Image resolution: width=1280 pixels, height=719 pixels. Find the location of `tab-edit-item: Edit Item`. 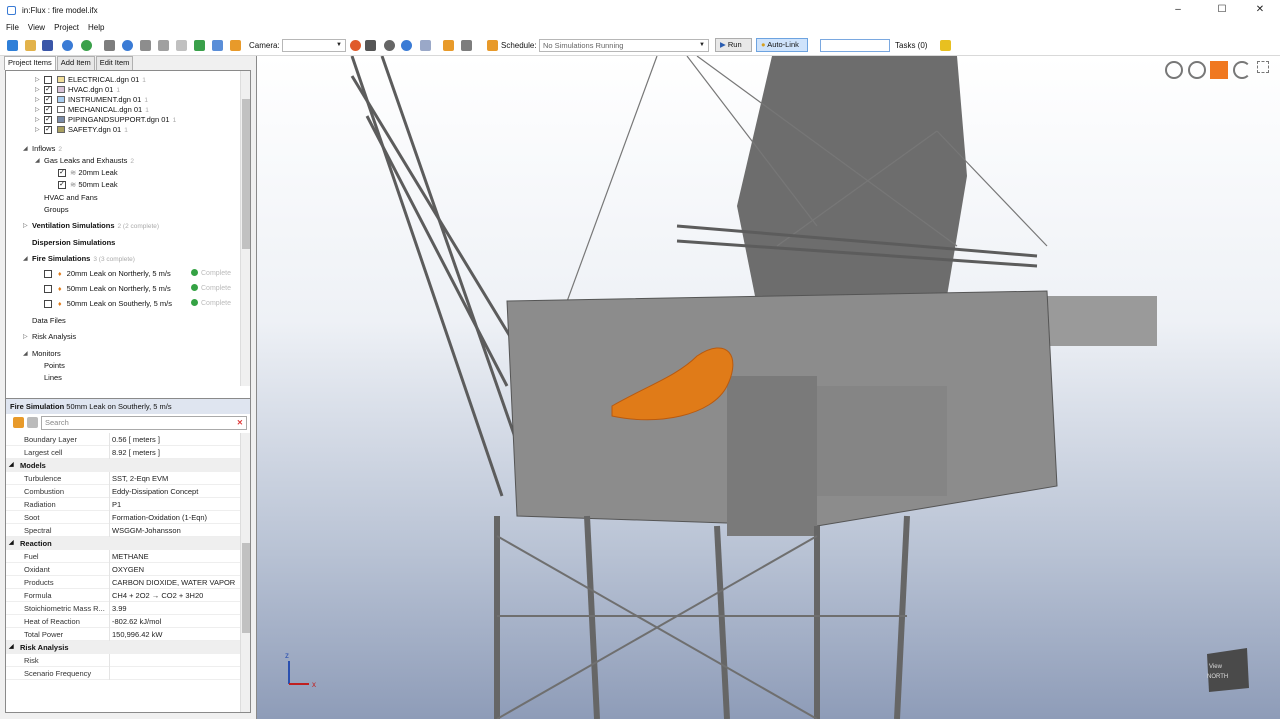

tab-edit-item: Edit Item is located at coordinates (114, 63).